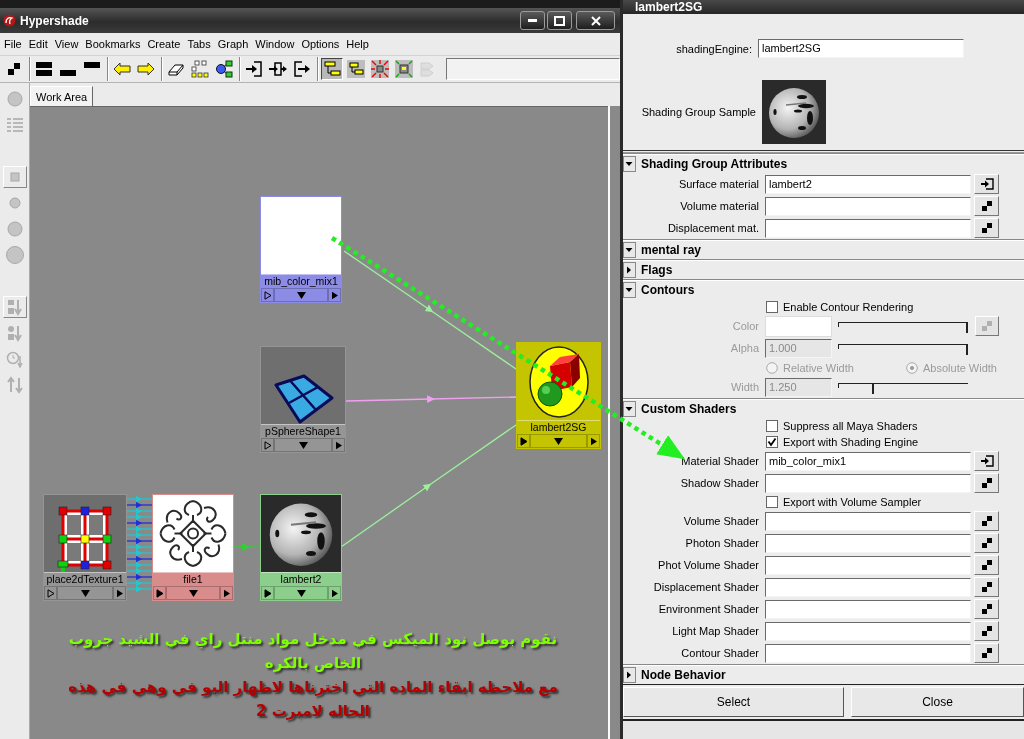  I want to click on graph-node: place2dTexture1, so click(85, 547).